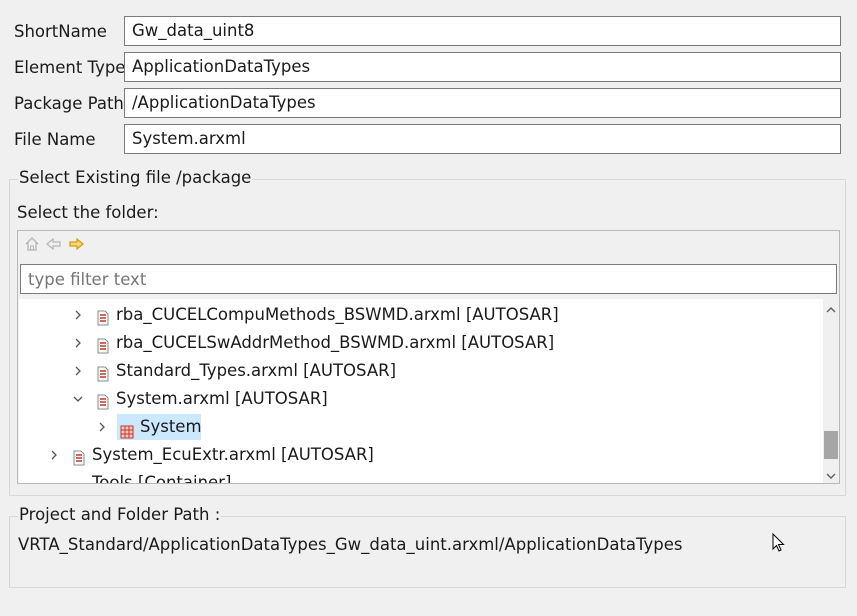 The image size is (857, 616). What do you see at coordinates (256, 370) in the screenshot?
I see `tree-item-label: Standard_Types.arxml [AUTOSAR]` at bounding box center [256, 370].